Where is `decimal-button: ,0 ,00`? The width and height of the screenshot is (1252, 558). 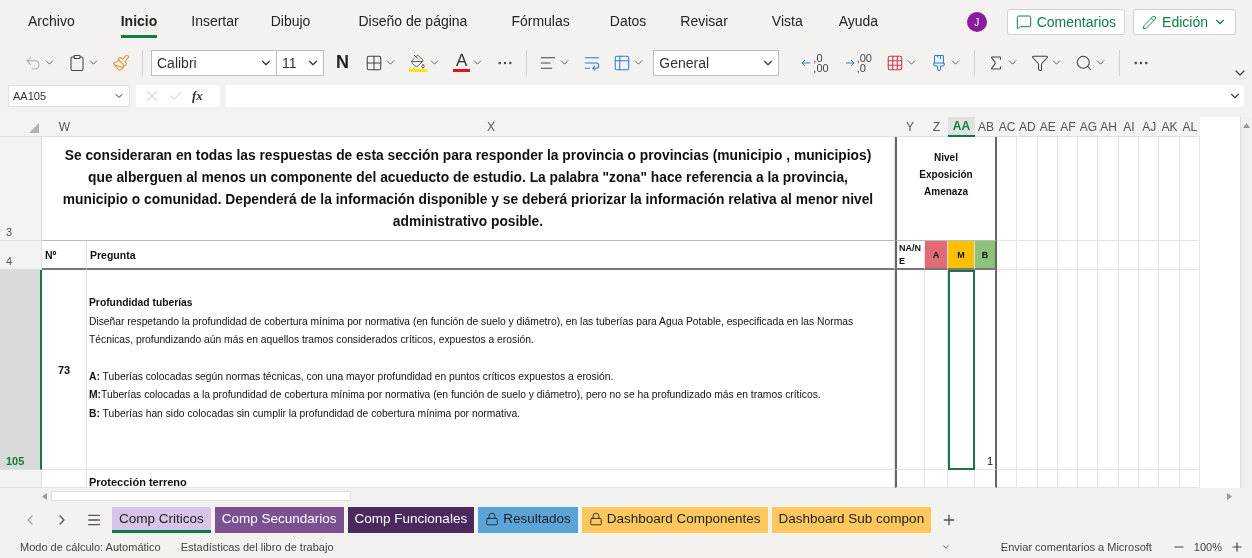
decimal-button: ,0 ,00 is located at coordinates (815, 62).